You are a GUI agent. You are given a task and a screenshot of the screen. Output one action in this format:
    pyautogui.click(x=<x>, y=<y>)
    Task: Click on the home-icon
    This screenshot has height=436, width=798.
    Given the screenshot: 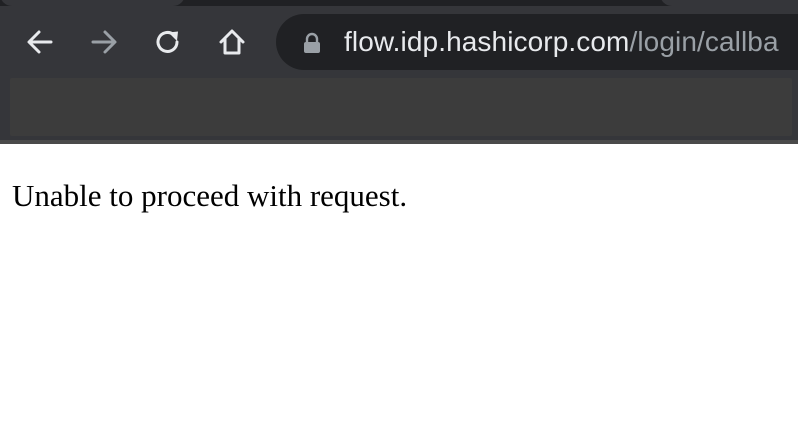 What is the action you would take?
    pyautogui.click(x=232, y=42)
    